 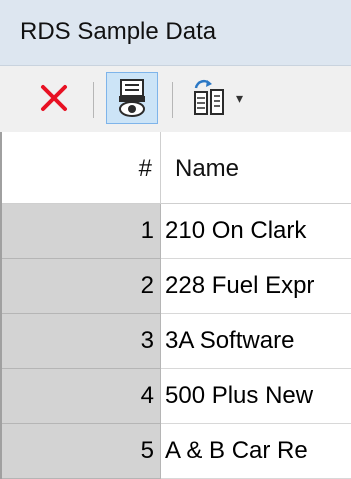 I want to click on row-header: 2, so click(x=81, y=286).